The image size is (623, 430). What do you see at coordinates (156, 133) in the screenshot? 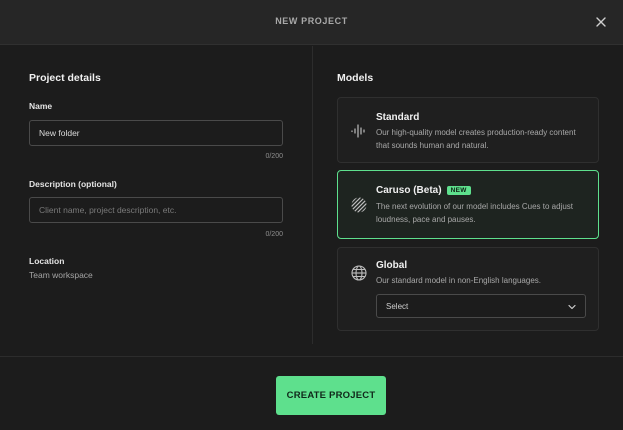
I see `name-input` at bounding box center [156, 133].